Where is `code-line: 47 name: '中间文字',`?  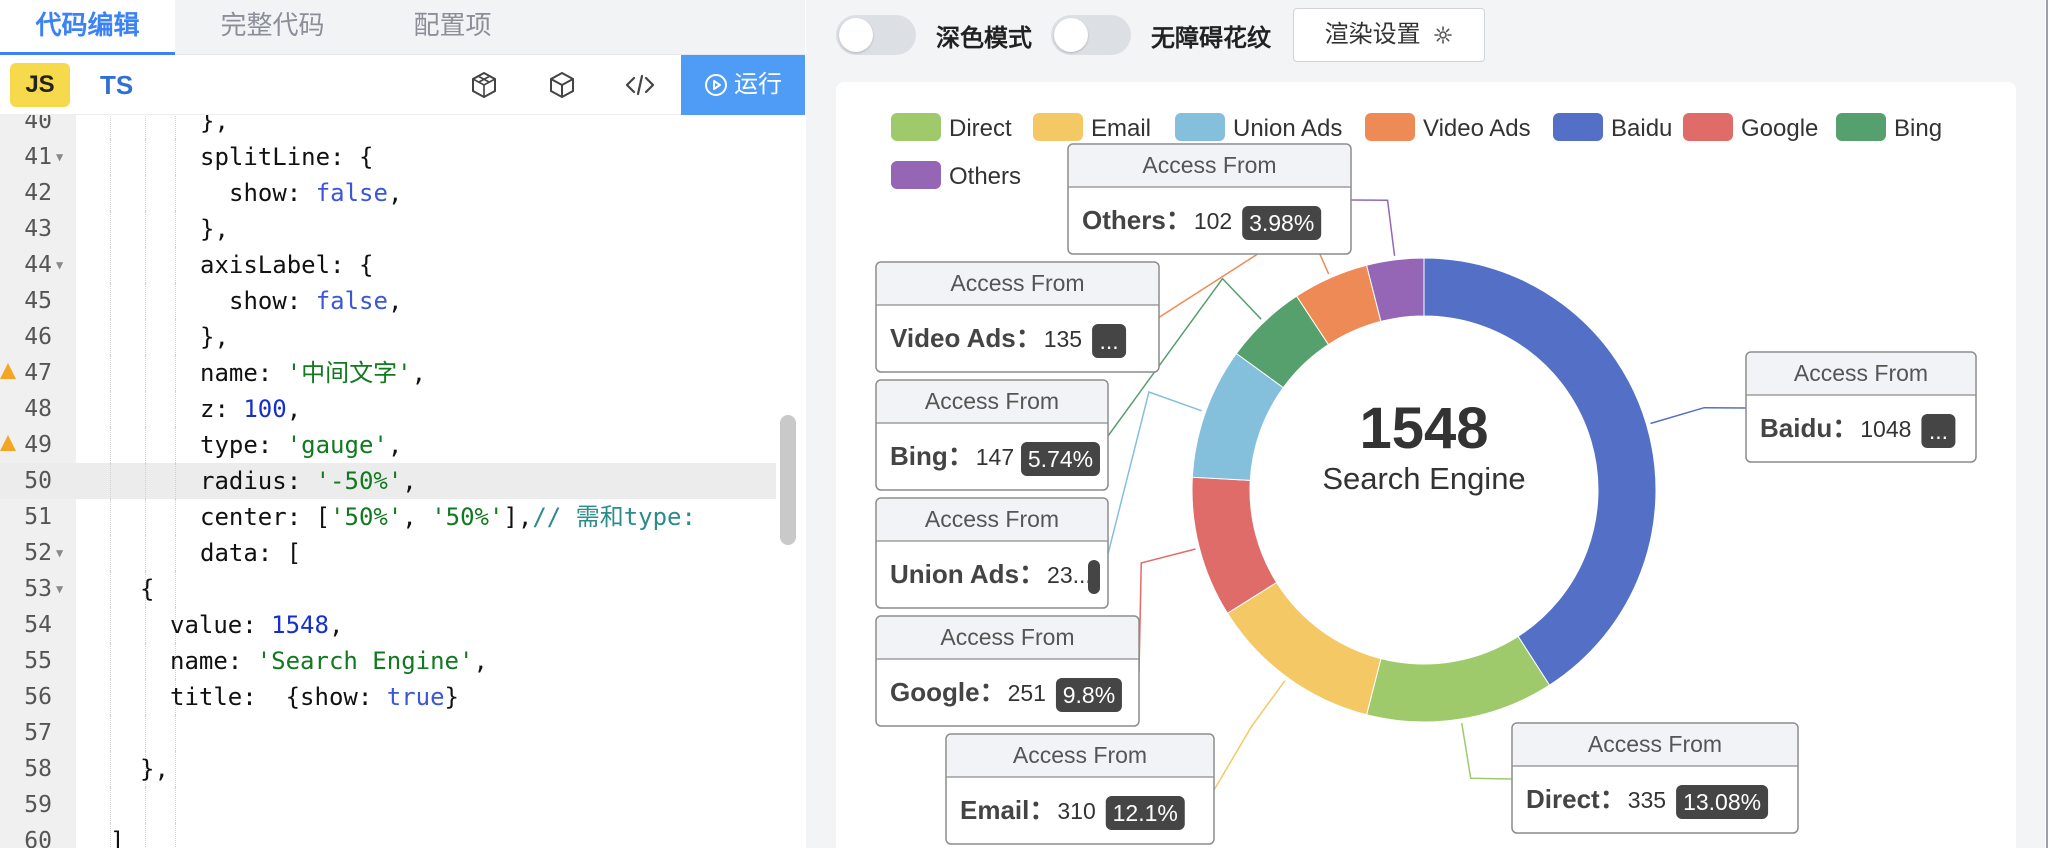
code-line: 47 name: '中间文字', is located at coordinates (388, 373).